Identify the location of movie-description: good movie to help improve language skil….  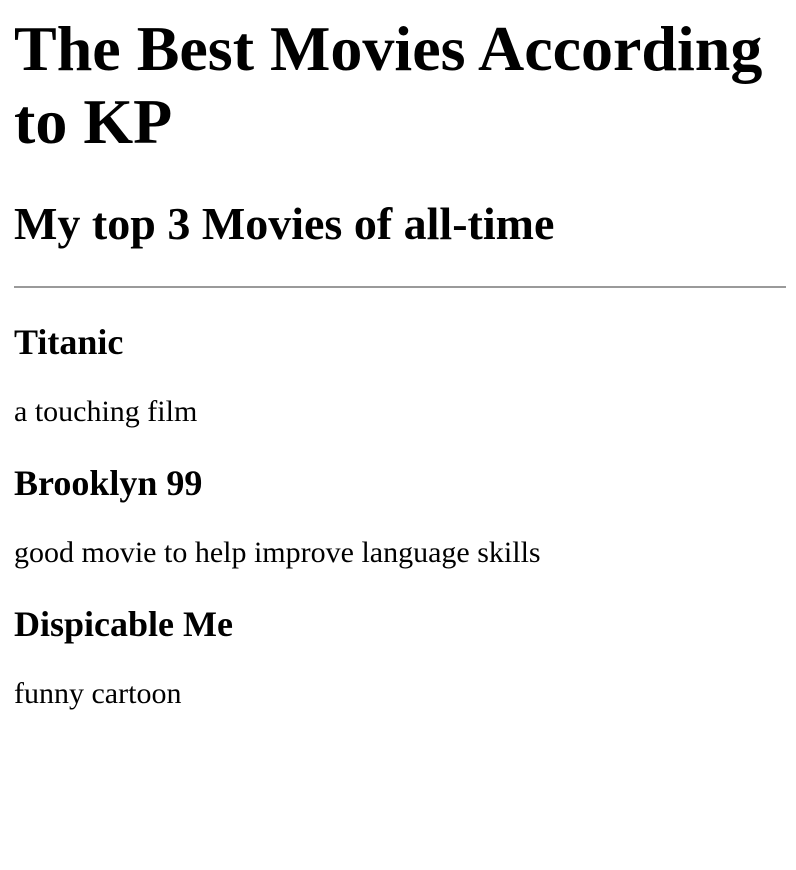
(277, 552).